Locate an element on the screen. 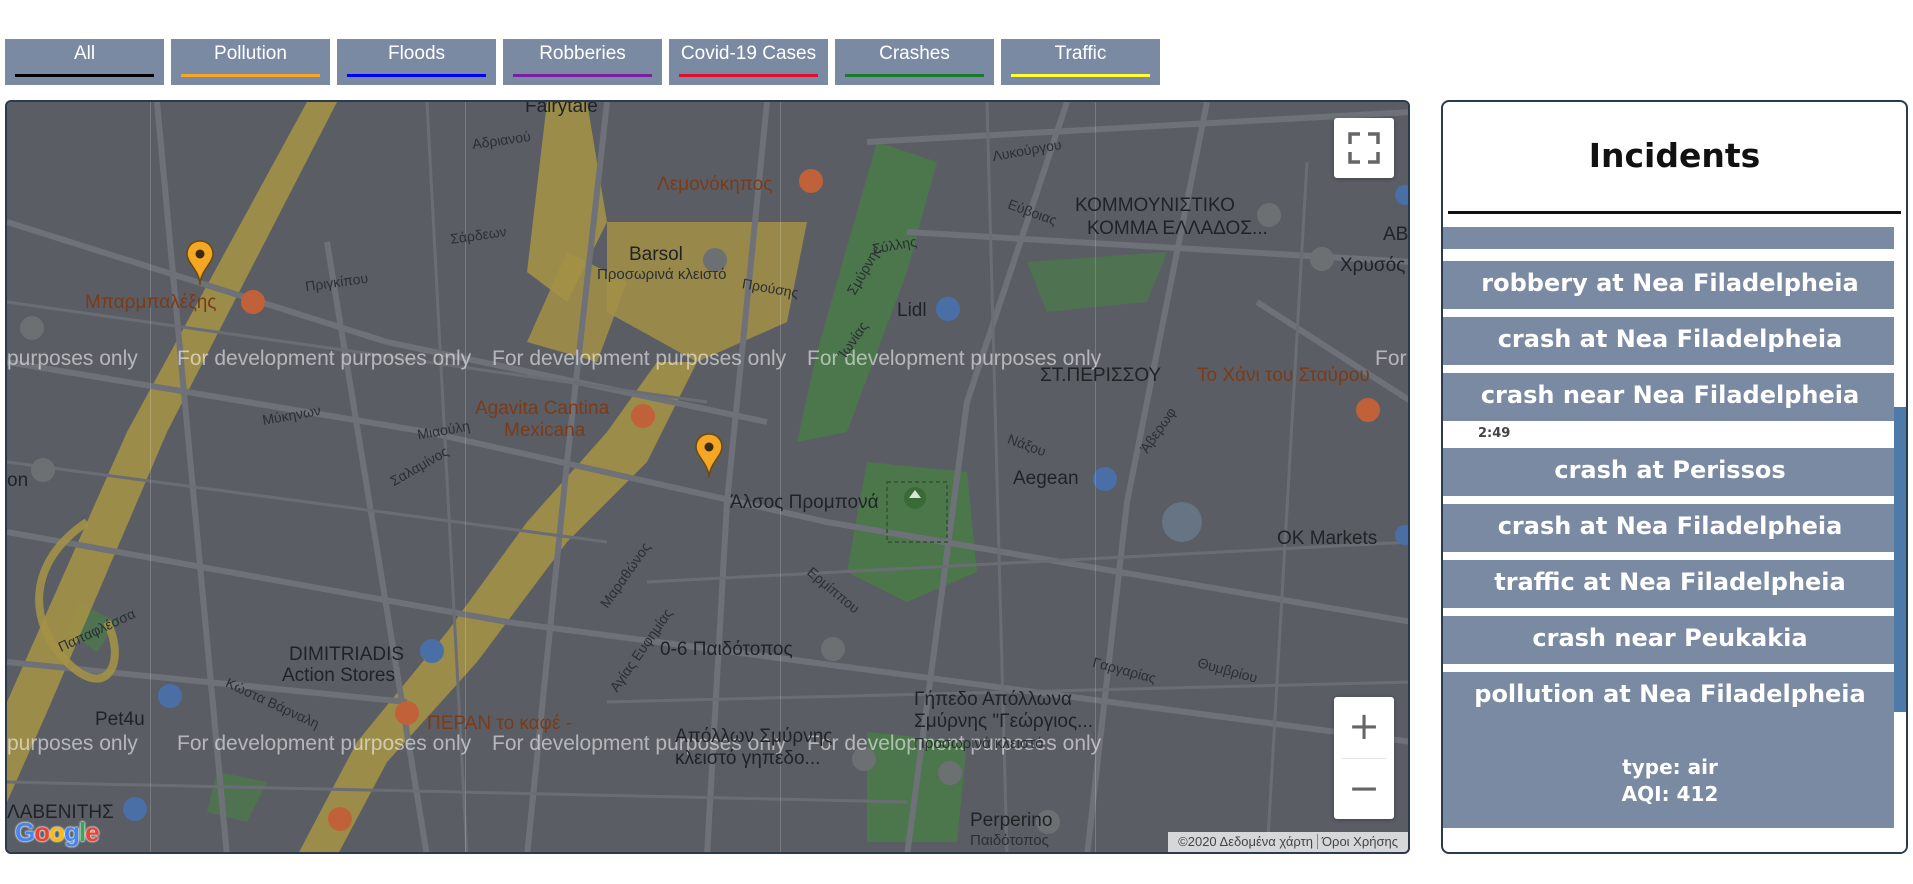 The height and width of the screenshot is (884, 1913). filter-pollution-button: Pollution is located at coordinates (250, 62).